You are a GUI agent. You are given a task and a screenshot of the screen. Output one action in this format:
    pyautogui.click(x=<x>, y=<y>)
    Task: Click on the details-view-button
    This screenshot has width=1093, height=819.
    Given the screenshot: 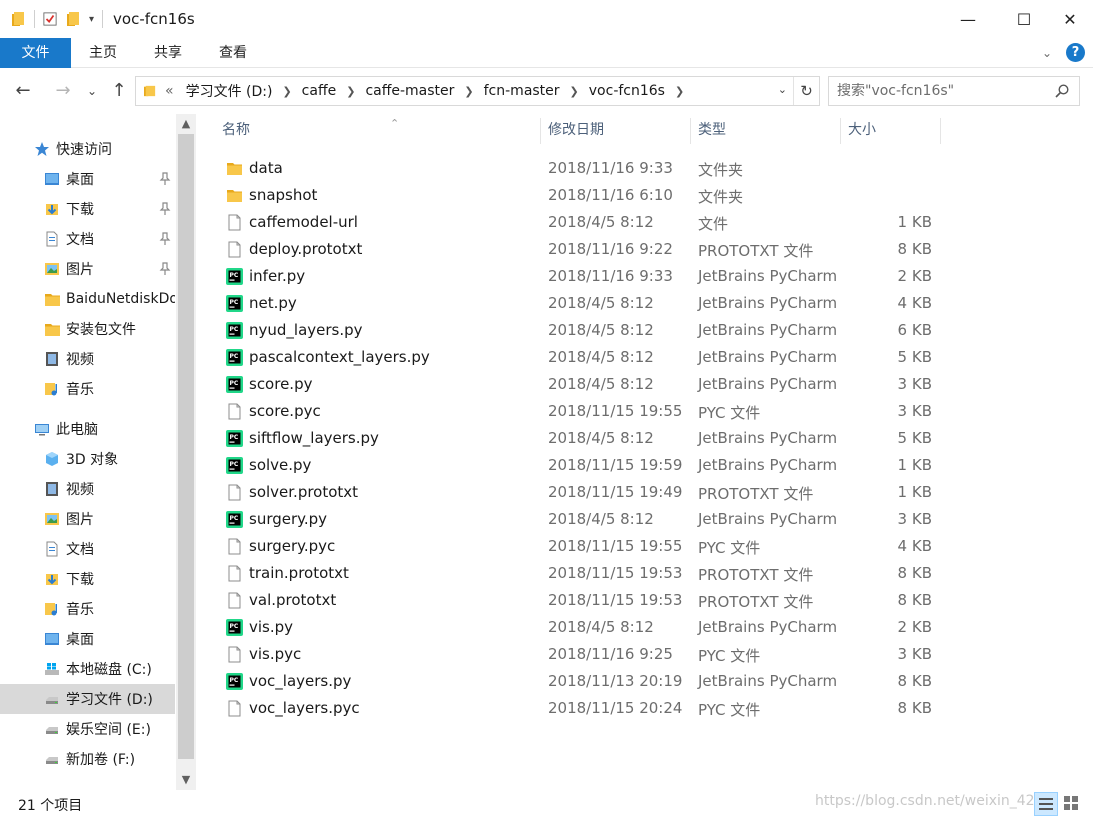 What is the action you would take?
    pyautogui.click(x=1046, y=804)
    